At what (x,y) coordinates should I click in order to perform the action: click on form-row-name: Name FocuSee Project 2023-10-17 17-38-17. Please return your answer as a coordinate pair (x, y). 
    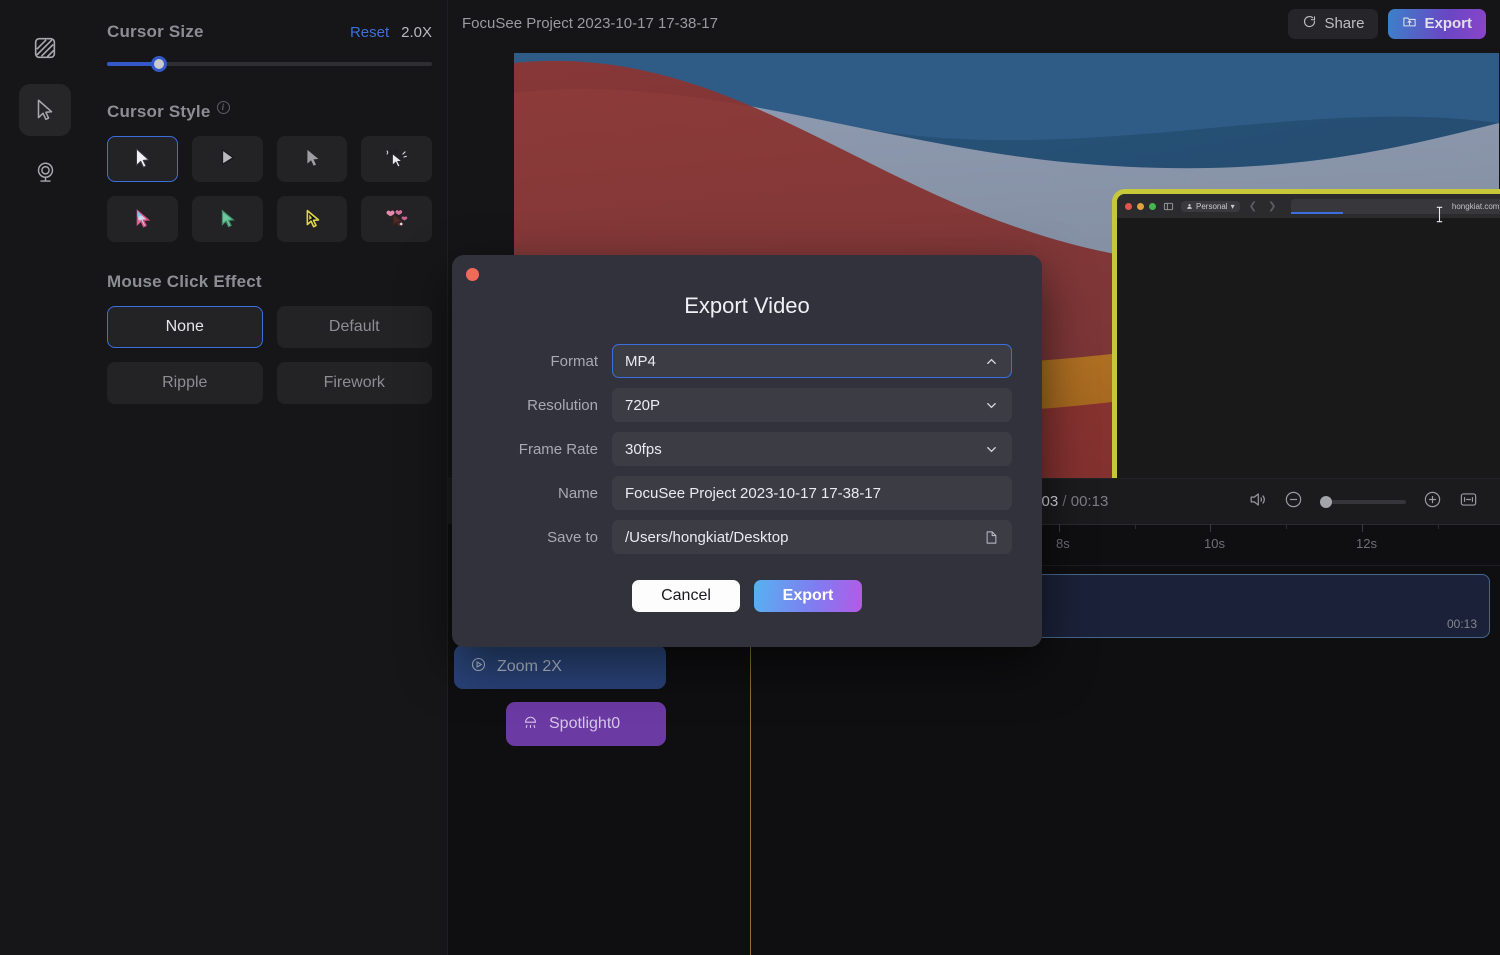
    Looking at the image, I should click on (747, 493).